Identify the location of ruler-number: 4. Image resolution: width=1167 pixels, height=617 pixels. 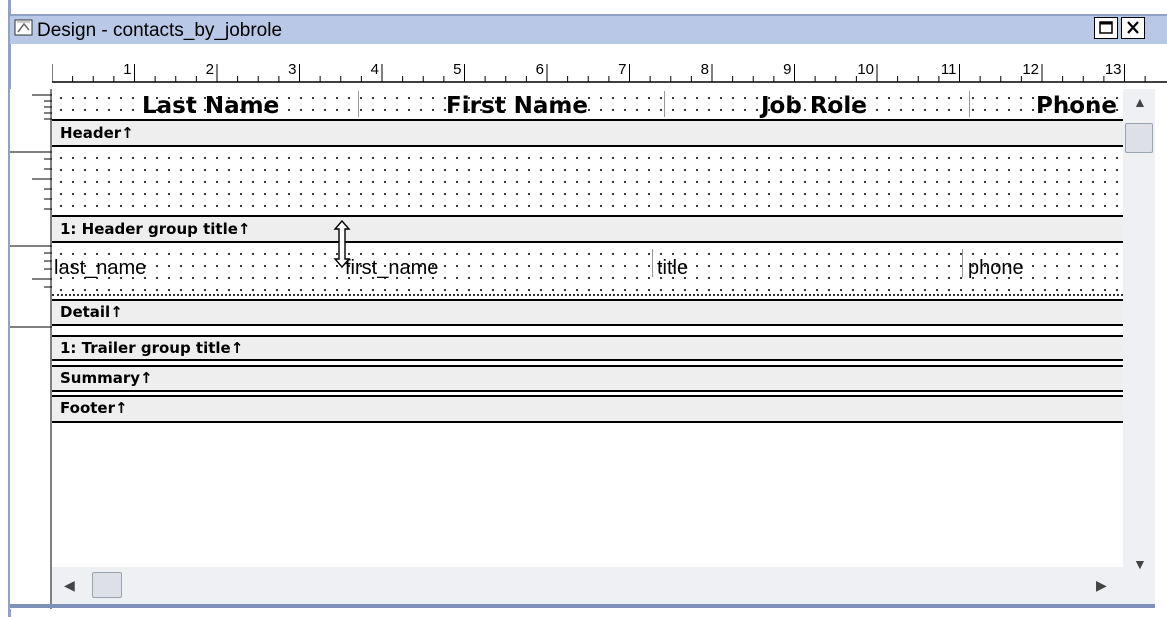
(375, 69).